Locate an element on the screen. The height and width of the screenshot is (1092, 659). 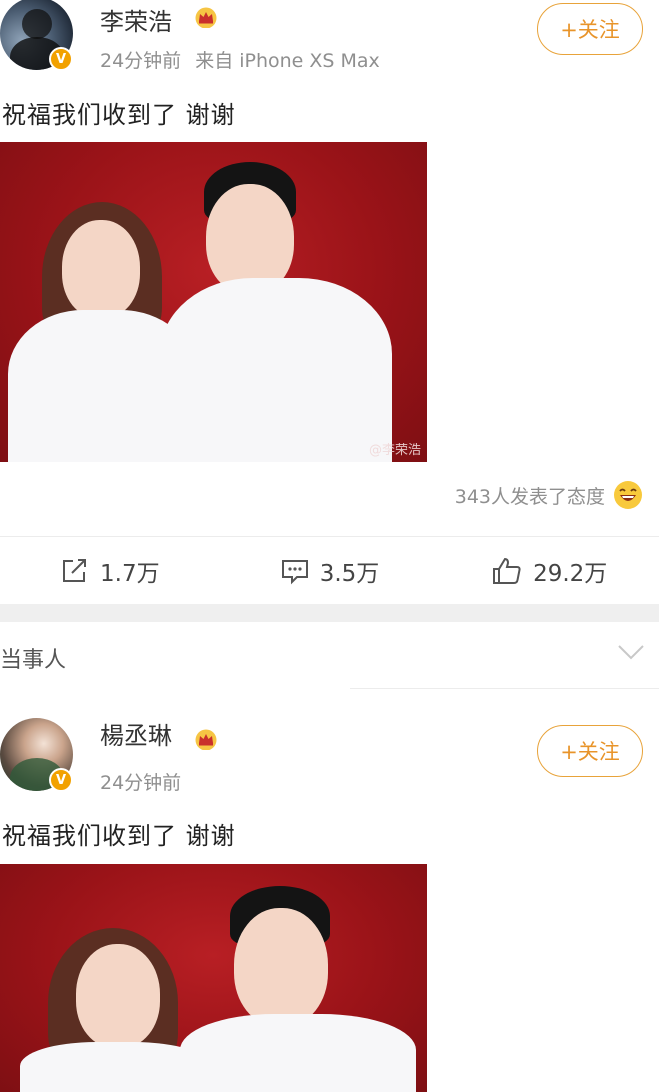
repost-button: 1.7万 is located at coordinates (110, 571).